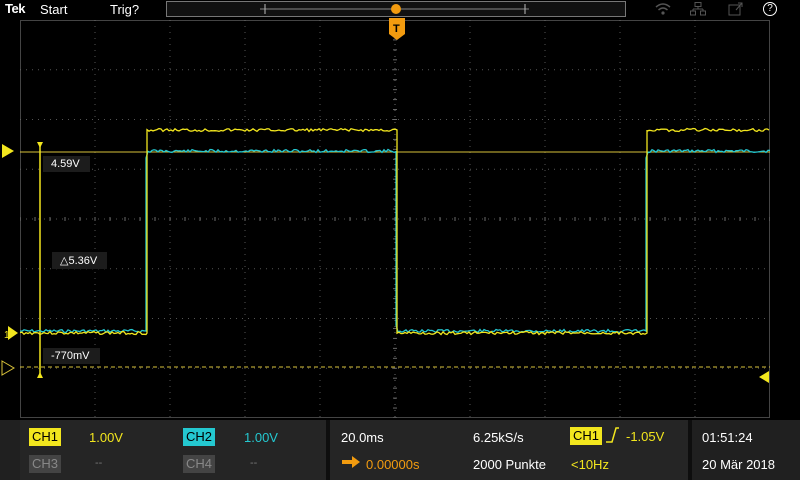  I want to click on ch3-badge: CH3, so click(45, 464).